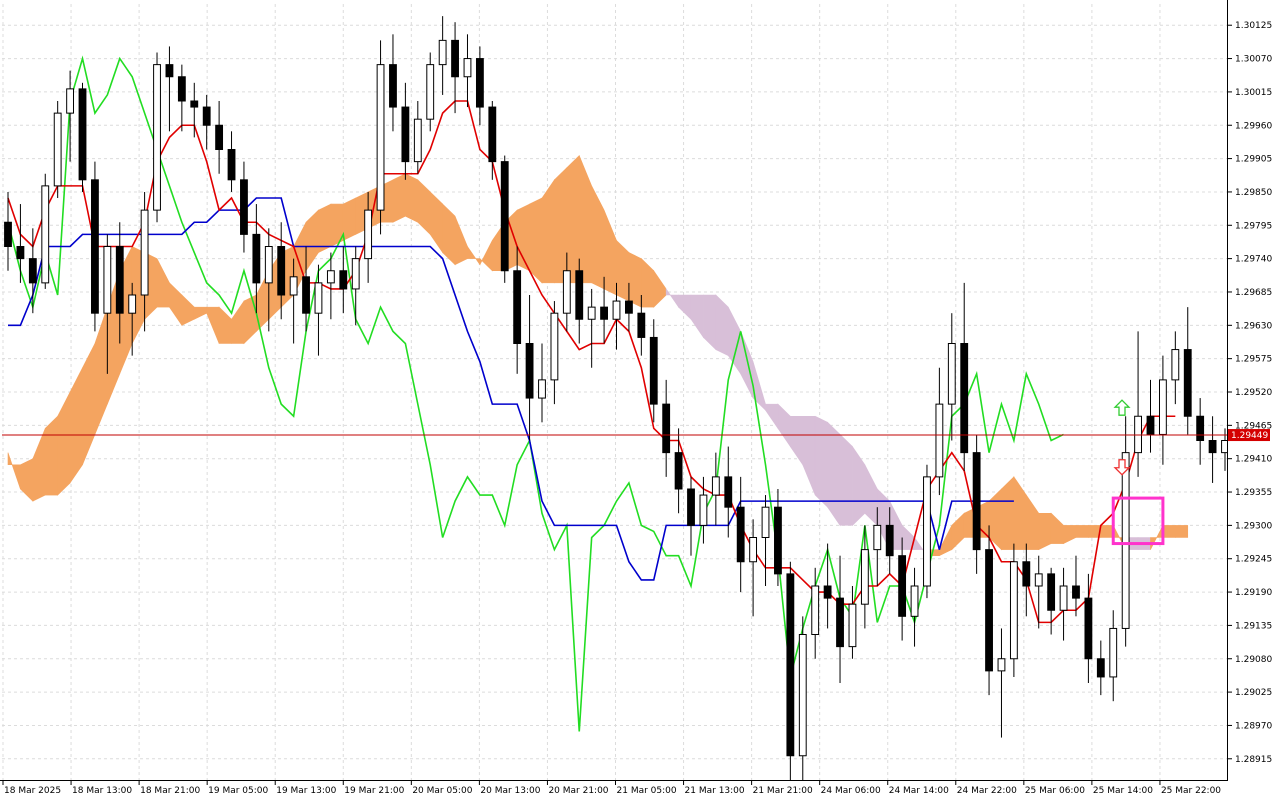 The width and height of the screenshot is (1280, 804). Describe the element at coordinates (1253, 293) in the screenshot. I see `y-tick-label: 1.29685` at that location.